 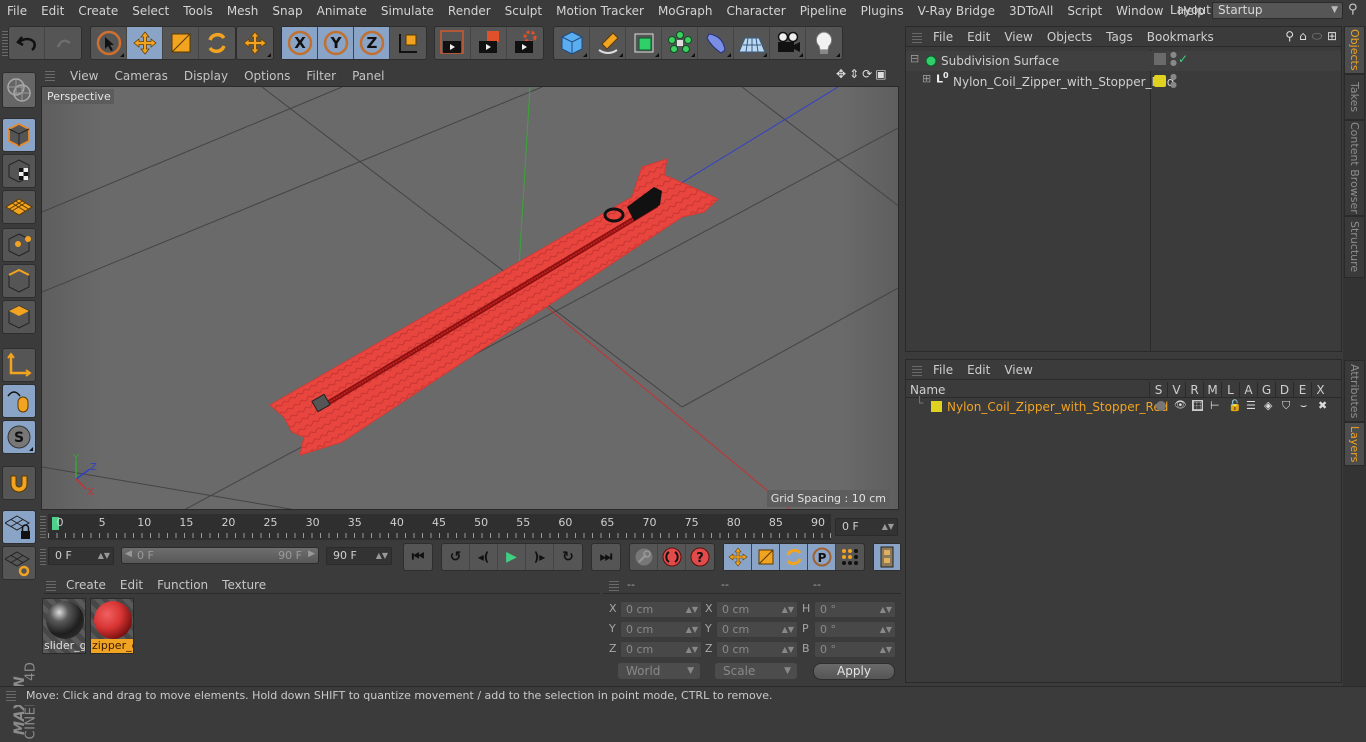 What do you see at coordinates (1354, 247) in the screenshot?
I see `tab-structure: Structure` at bounding box center [1354, 247].